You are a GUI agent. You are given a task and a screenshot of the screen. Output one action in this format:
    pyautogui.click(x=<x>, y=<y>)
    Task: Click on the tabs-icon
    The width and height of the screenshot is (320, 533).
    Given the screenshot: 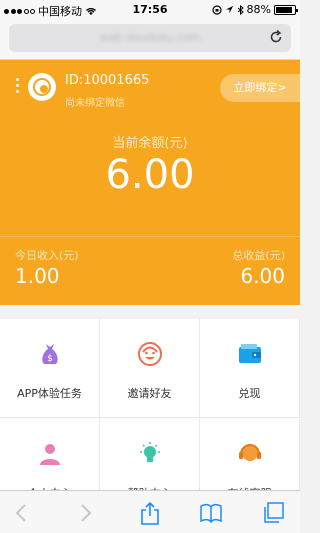 What is the action you would take?
    pyautogui.click(x=273, y=513)
    